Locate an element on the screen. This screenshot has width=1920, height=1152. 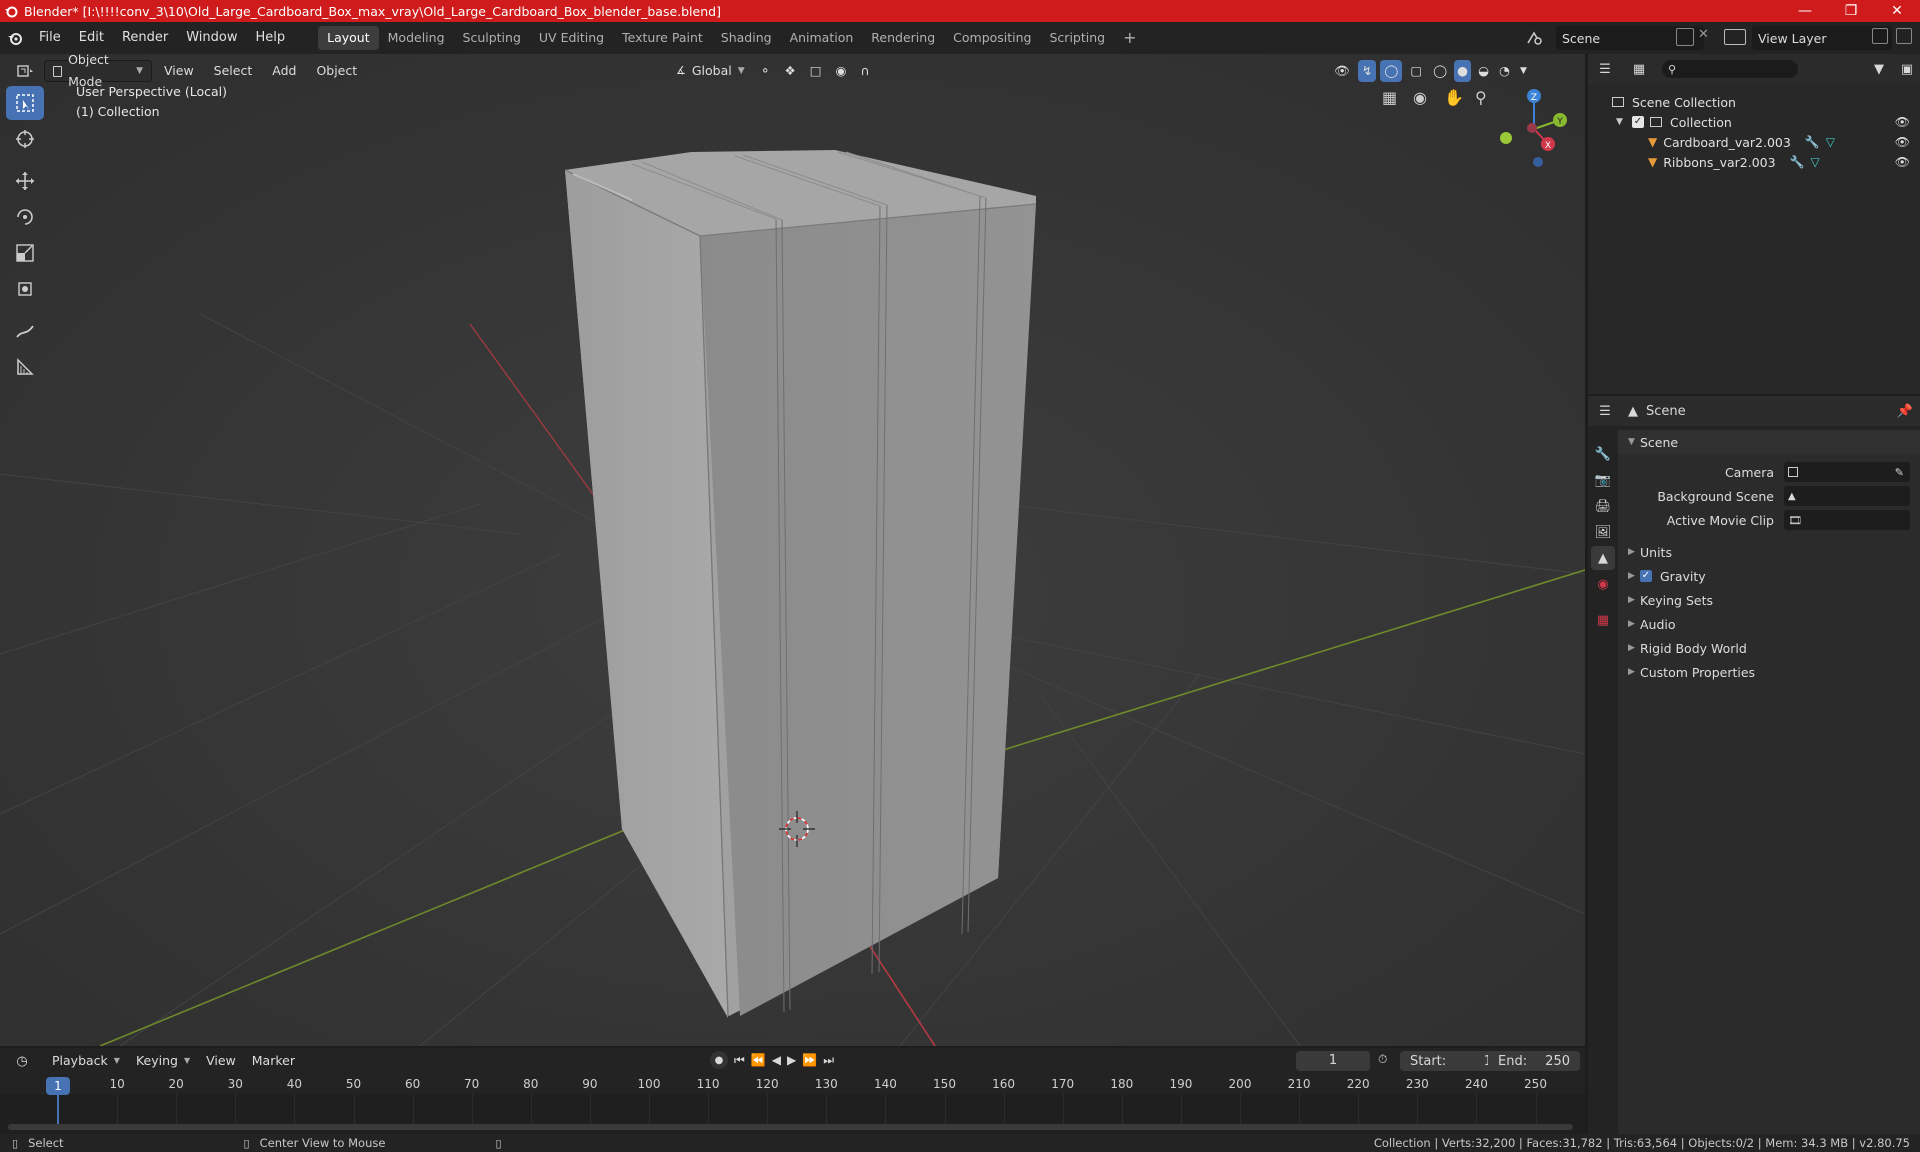
expand-arrow-icon: ▼ is located at coordinates (1624, 122).